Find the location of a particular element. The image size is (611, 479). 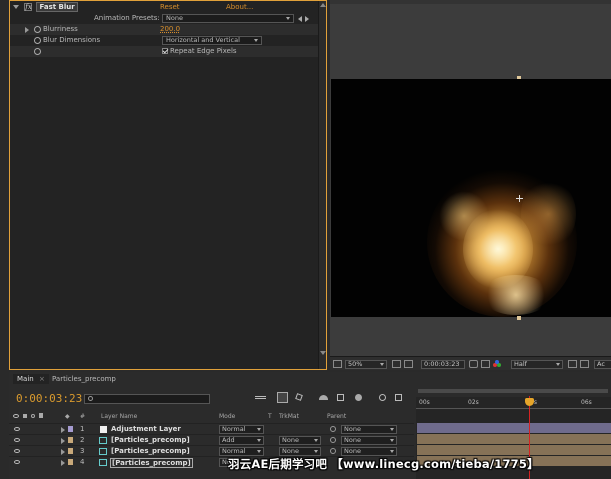

tab-main-label: Main is located at coordinates (25, 379).